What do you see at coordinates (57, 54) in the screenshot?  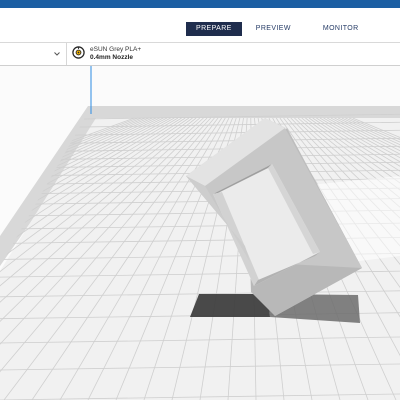 I see `chevron-down-icon` at bounding box center [57, 54].